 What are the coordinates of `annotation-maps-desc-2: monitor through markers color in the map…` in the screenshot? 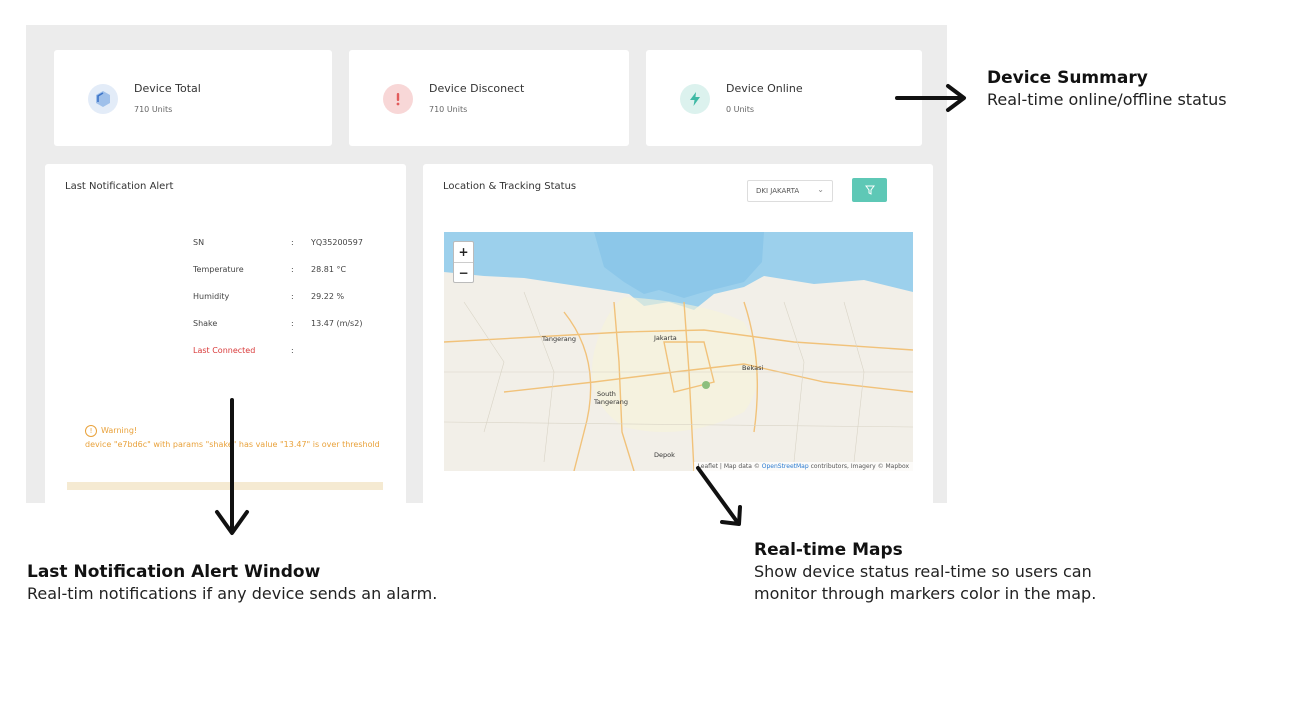 It's located at (925, 593).